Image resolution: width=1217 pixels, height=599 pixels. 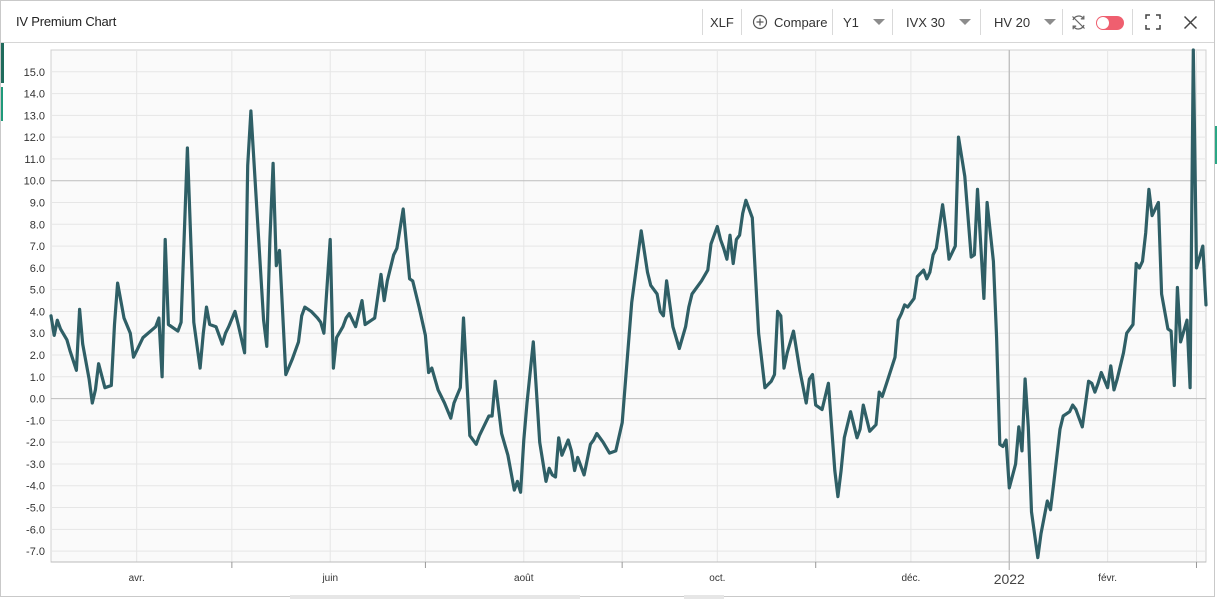 What do you see at coordinates (137, 578) in the screenshot?
I see `x-tick-label: avr.` at bounding box center [137, 578].